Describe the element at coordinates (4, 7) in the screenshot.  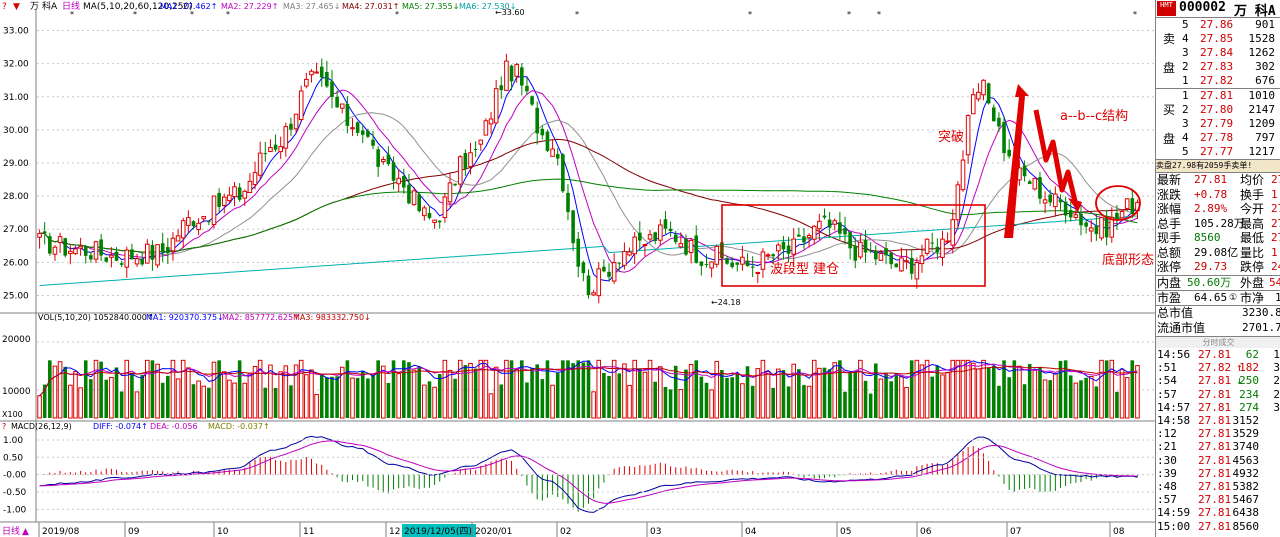
I see `question-icon: ?` at that location.